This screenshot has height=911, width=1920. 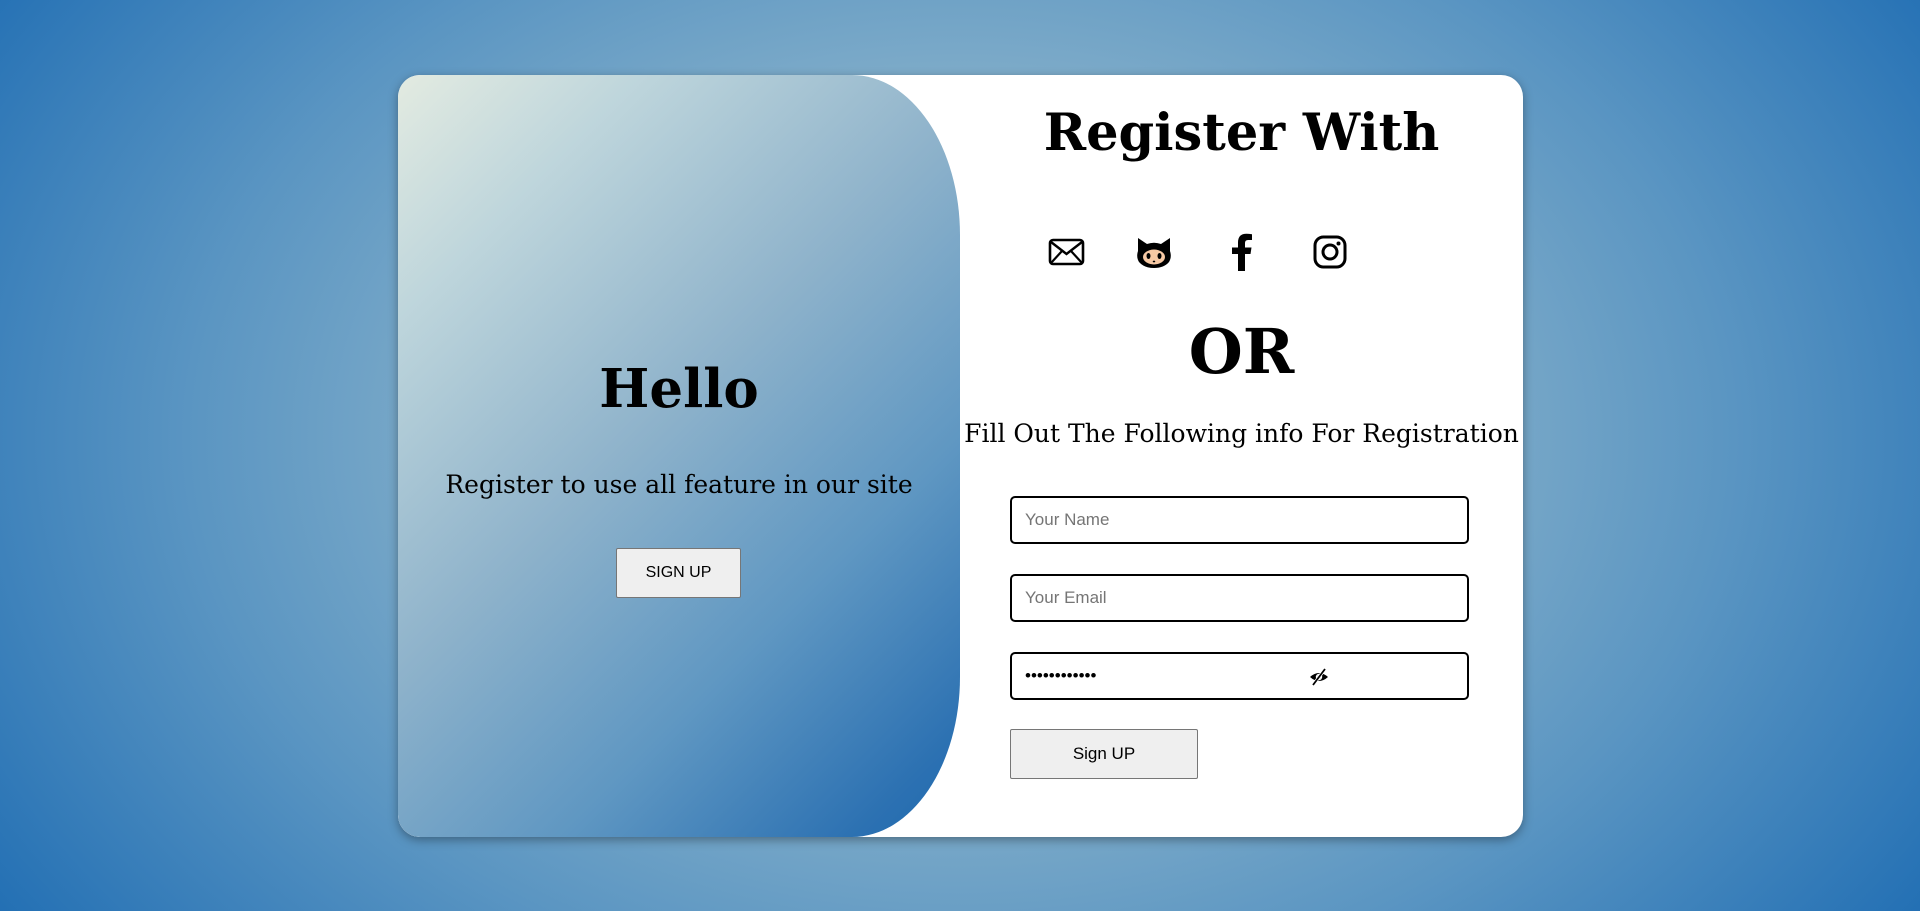 I want to click on welcome-subtitle: Register to use all feature in our site, so click(x=679, y=484).